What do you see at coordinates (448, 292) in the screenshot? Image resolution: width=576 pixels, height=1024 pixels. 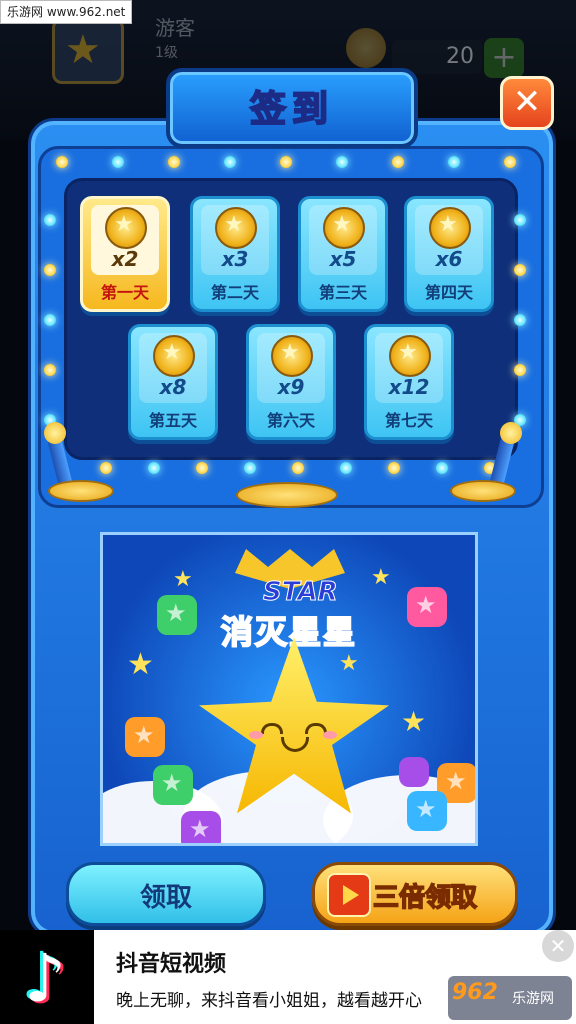 I see `day-label: 第四天` at bounding box center [448, 292].